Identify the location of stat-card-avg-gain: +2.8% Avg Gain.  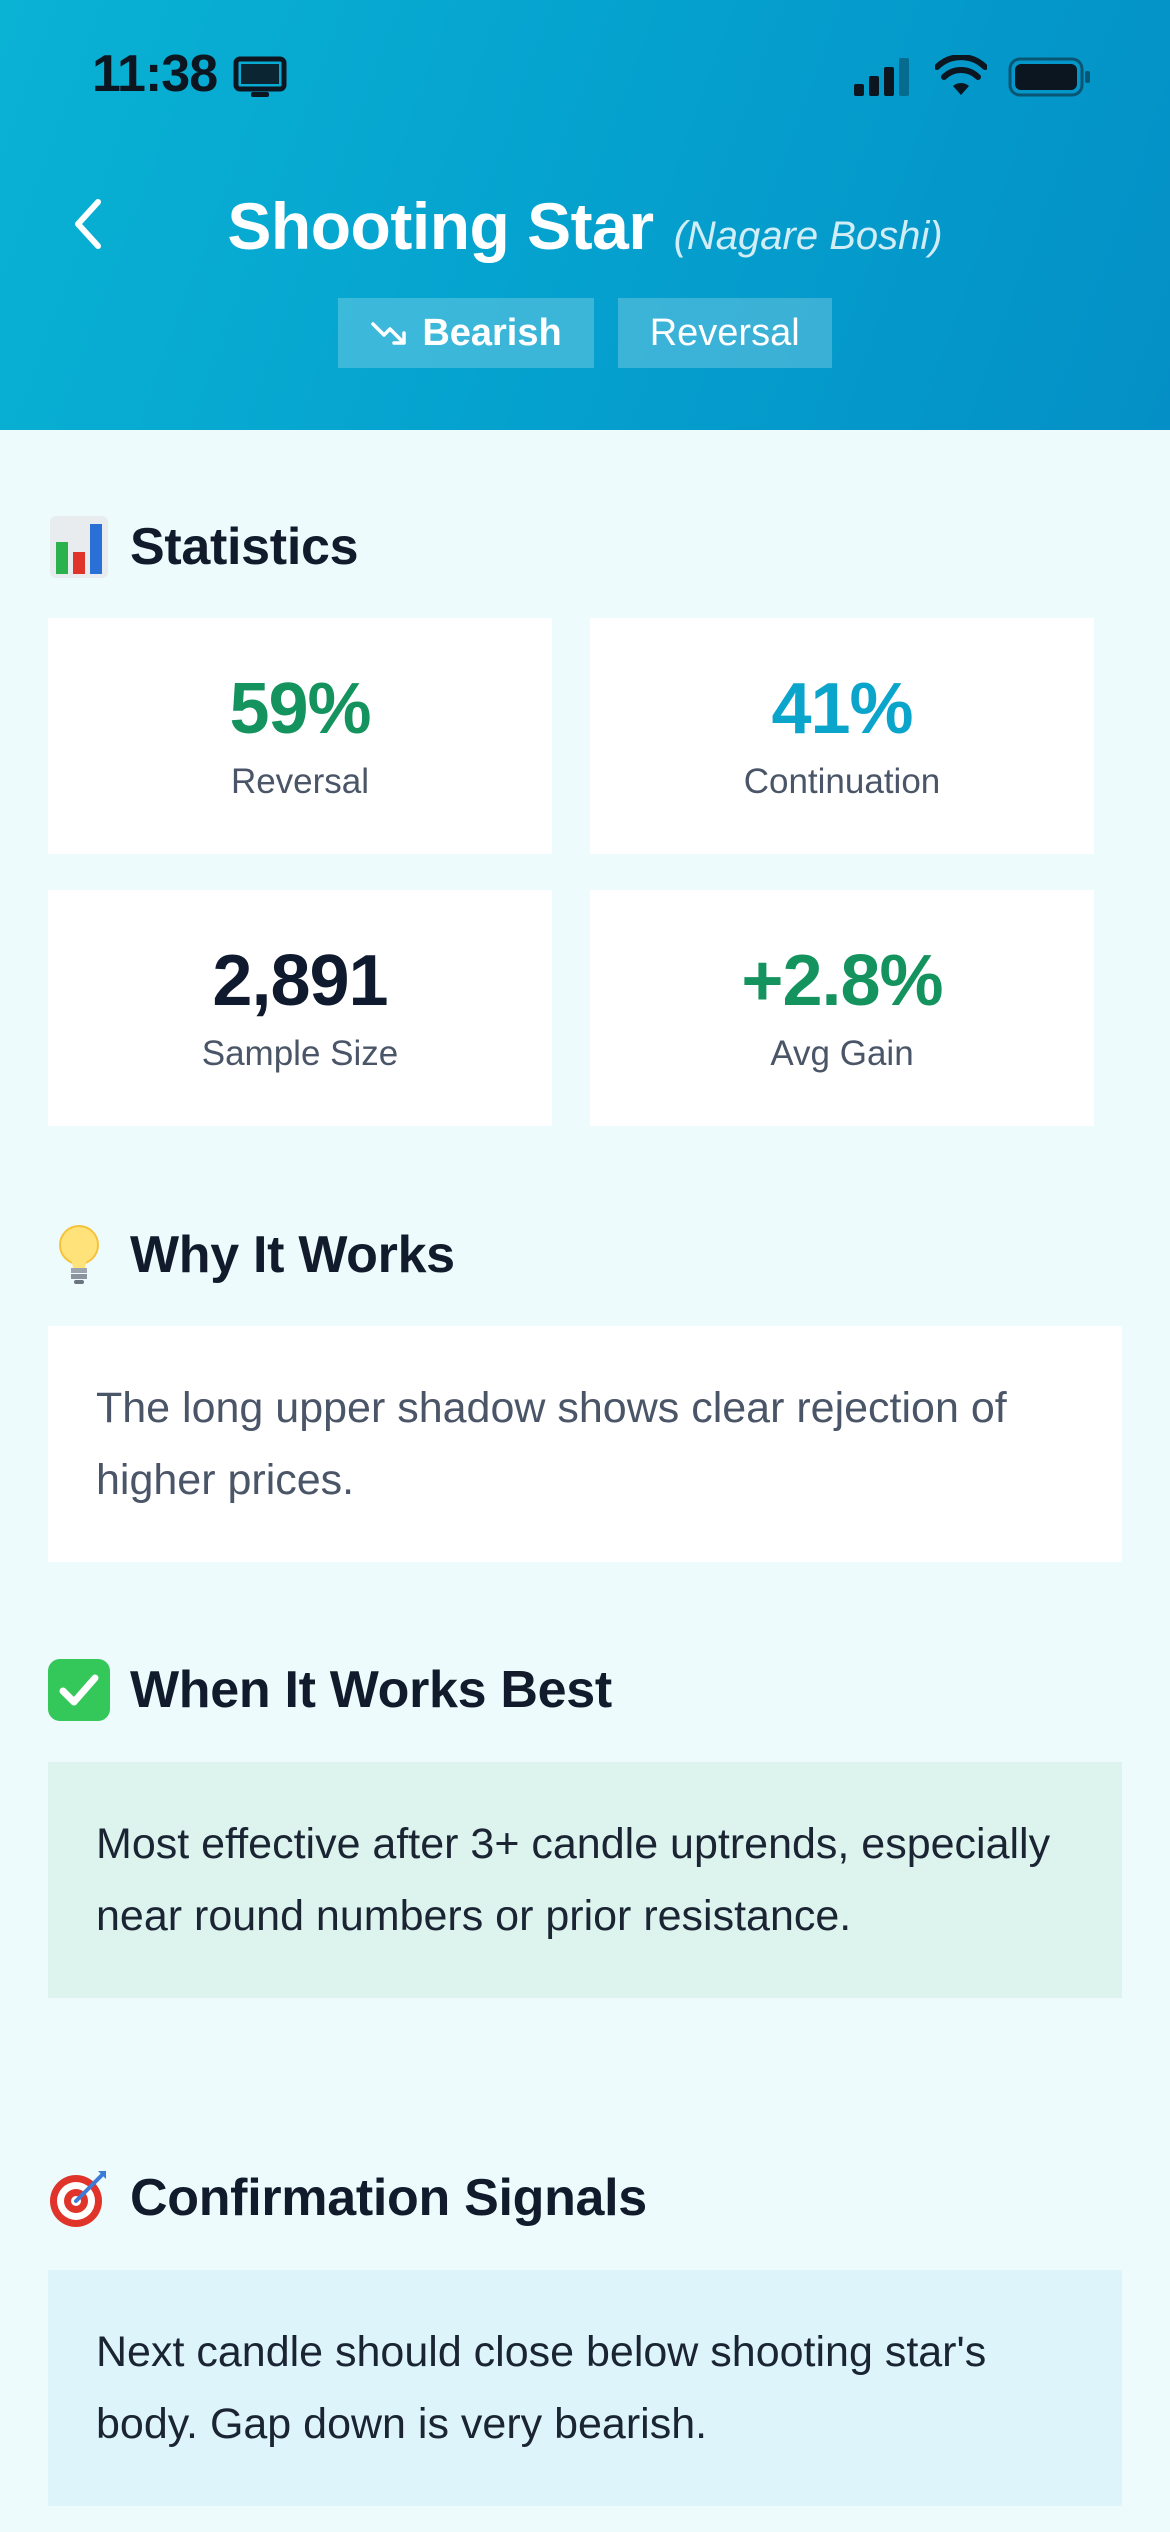
(842, 1008).